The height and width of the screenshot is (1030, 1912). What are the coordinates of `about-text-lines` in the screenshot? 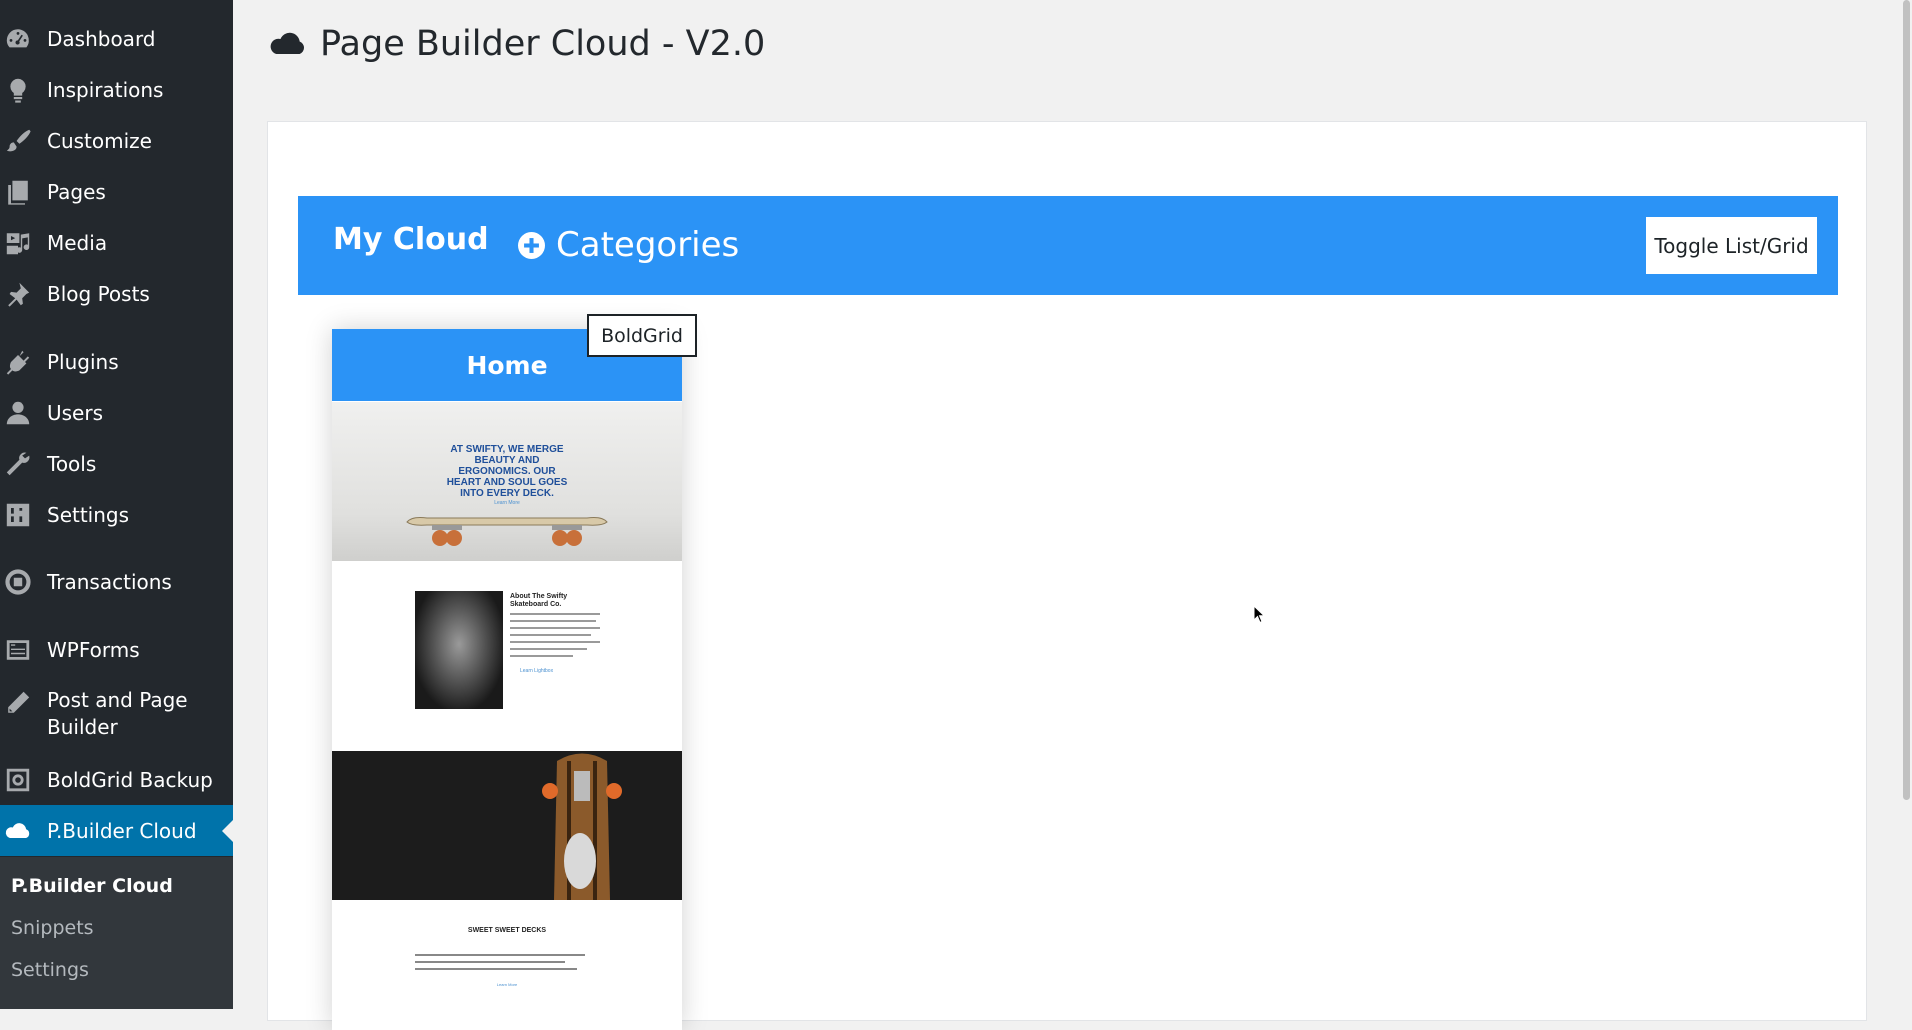 It's located at (555, 637).